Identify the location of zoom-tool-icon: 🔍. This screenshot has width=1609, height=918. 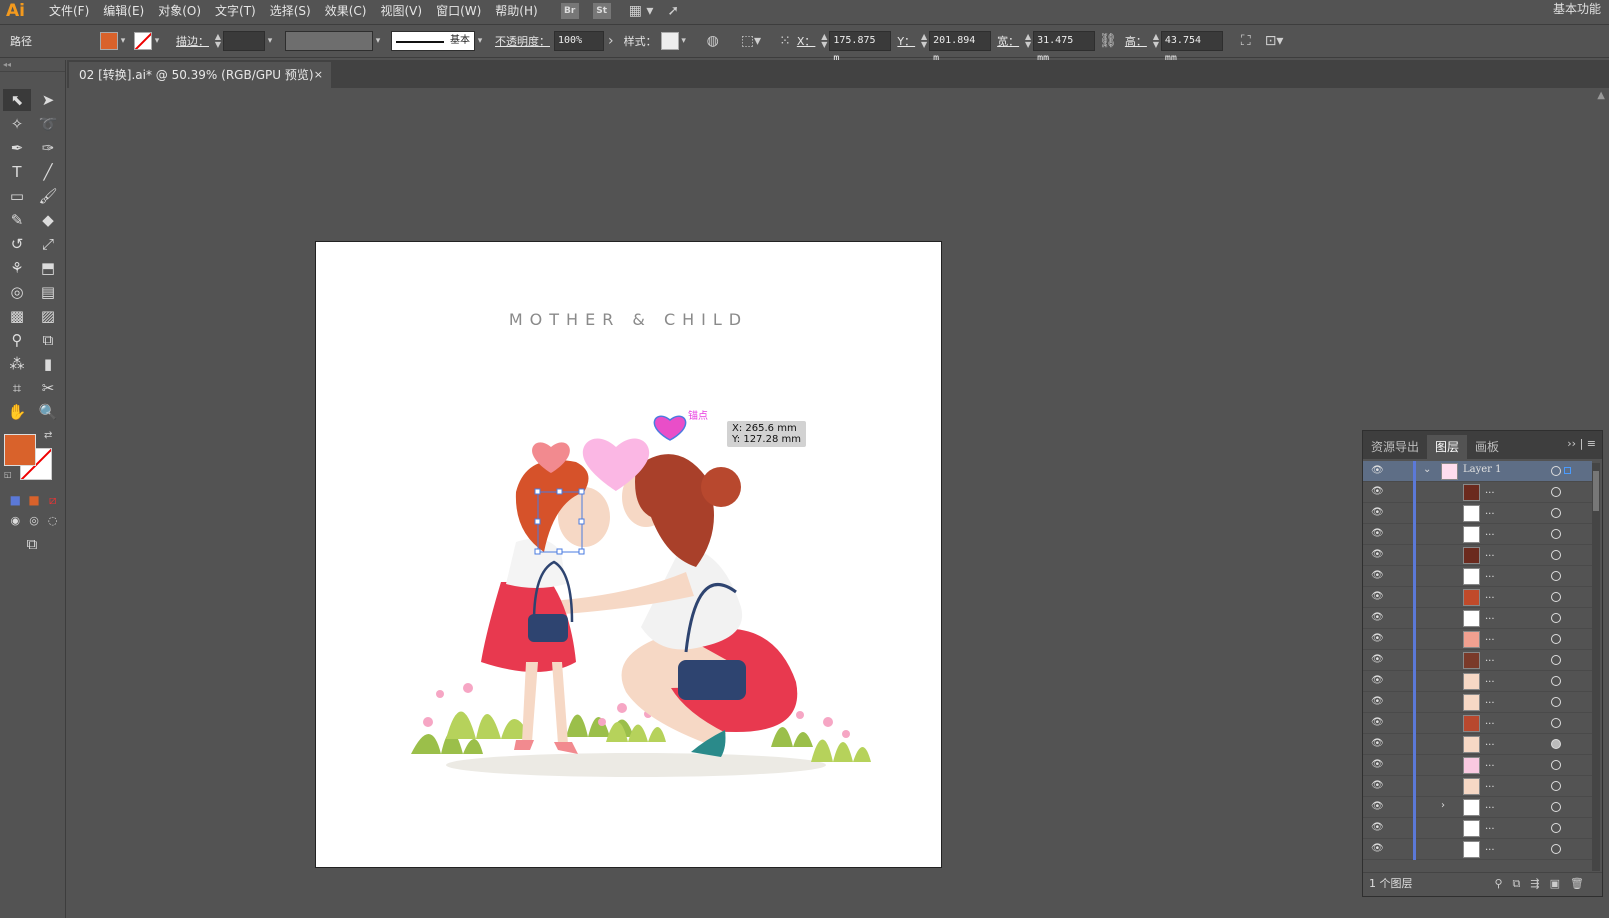
(48, 412).